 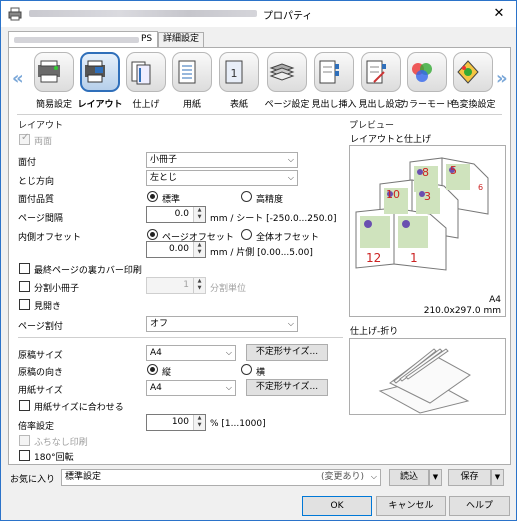 What do you see at coordinates (27, 163) in the screenshot?
I see `print-type-label: 面付` at bounding box center [27, 163].